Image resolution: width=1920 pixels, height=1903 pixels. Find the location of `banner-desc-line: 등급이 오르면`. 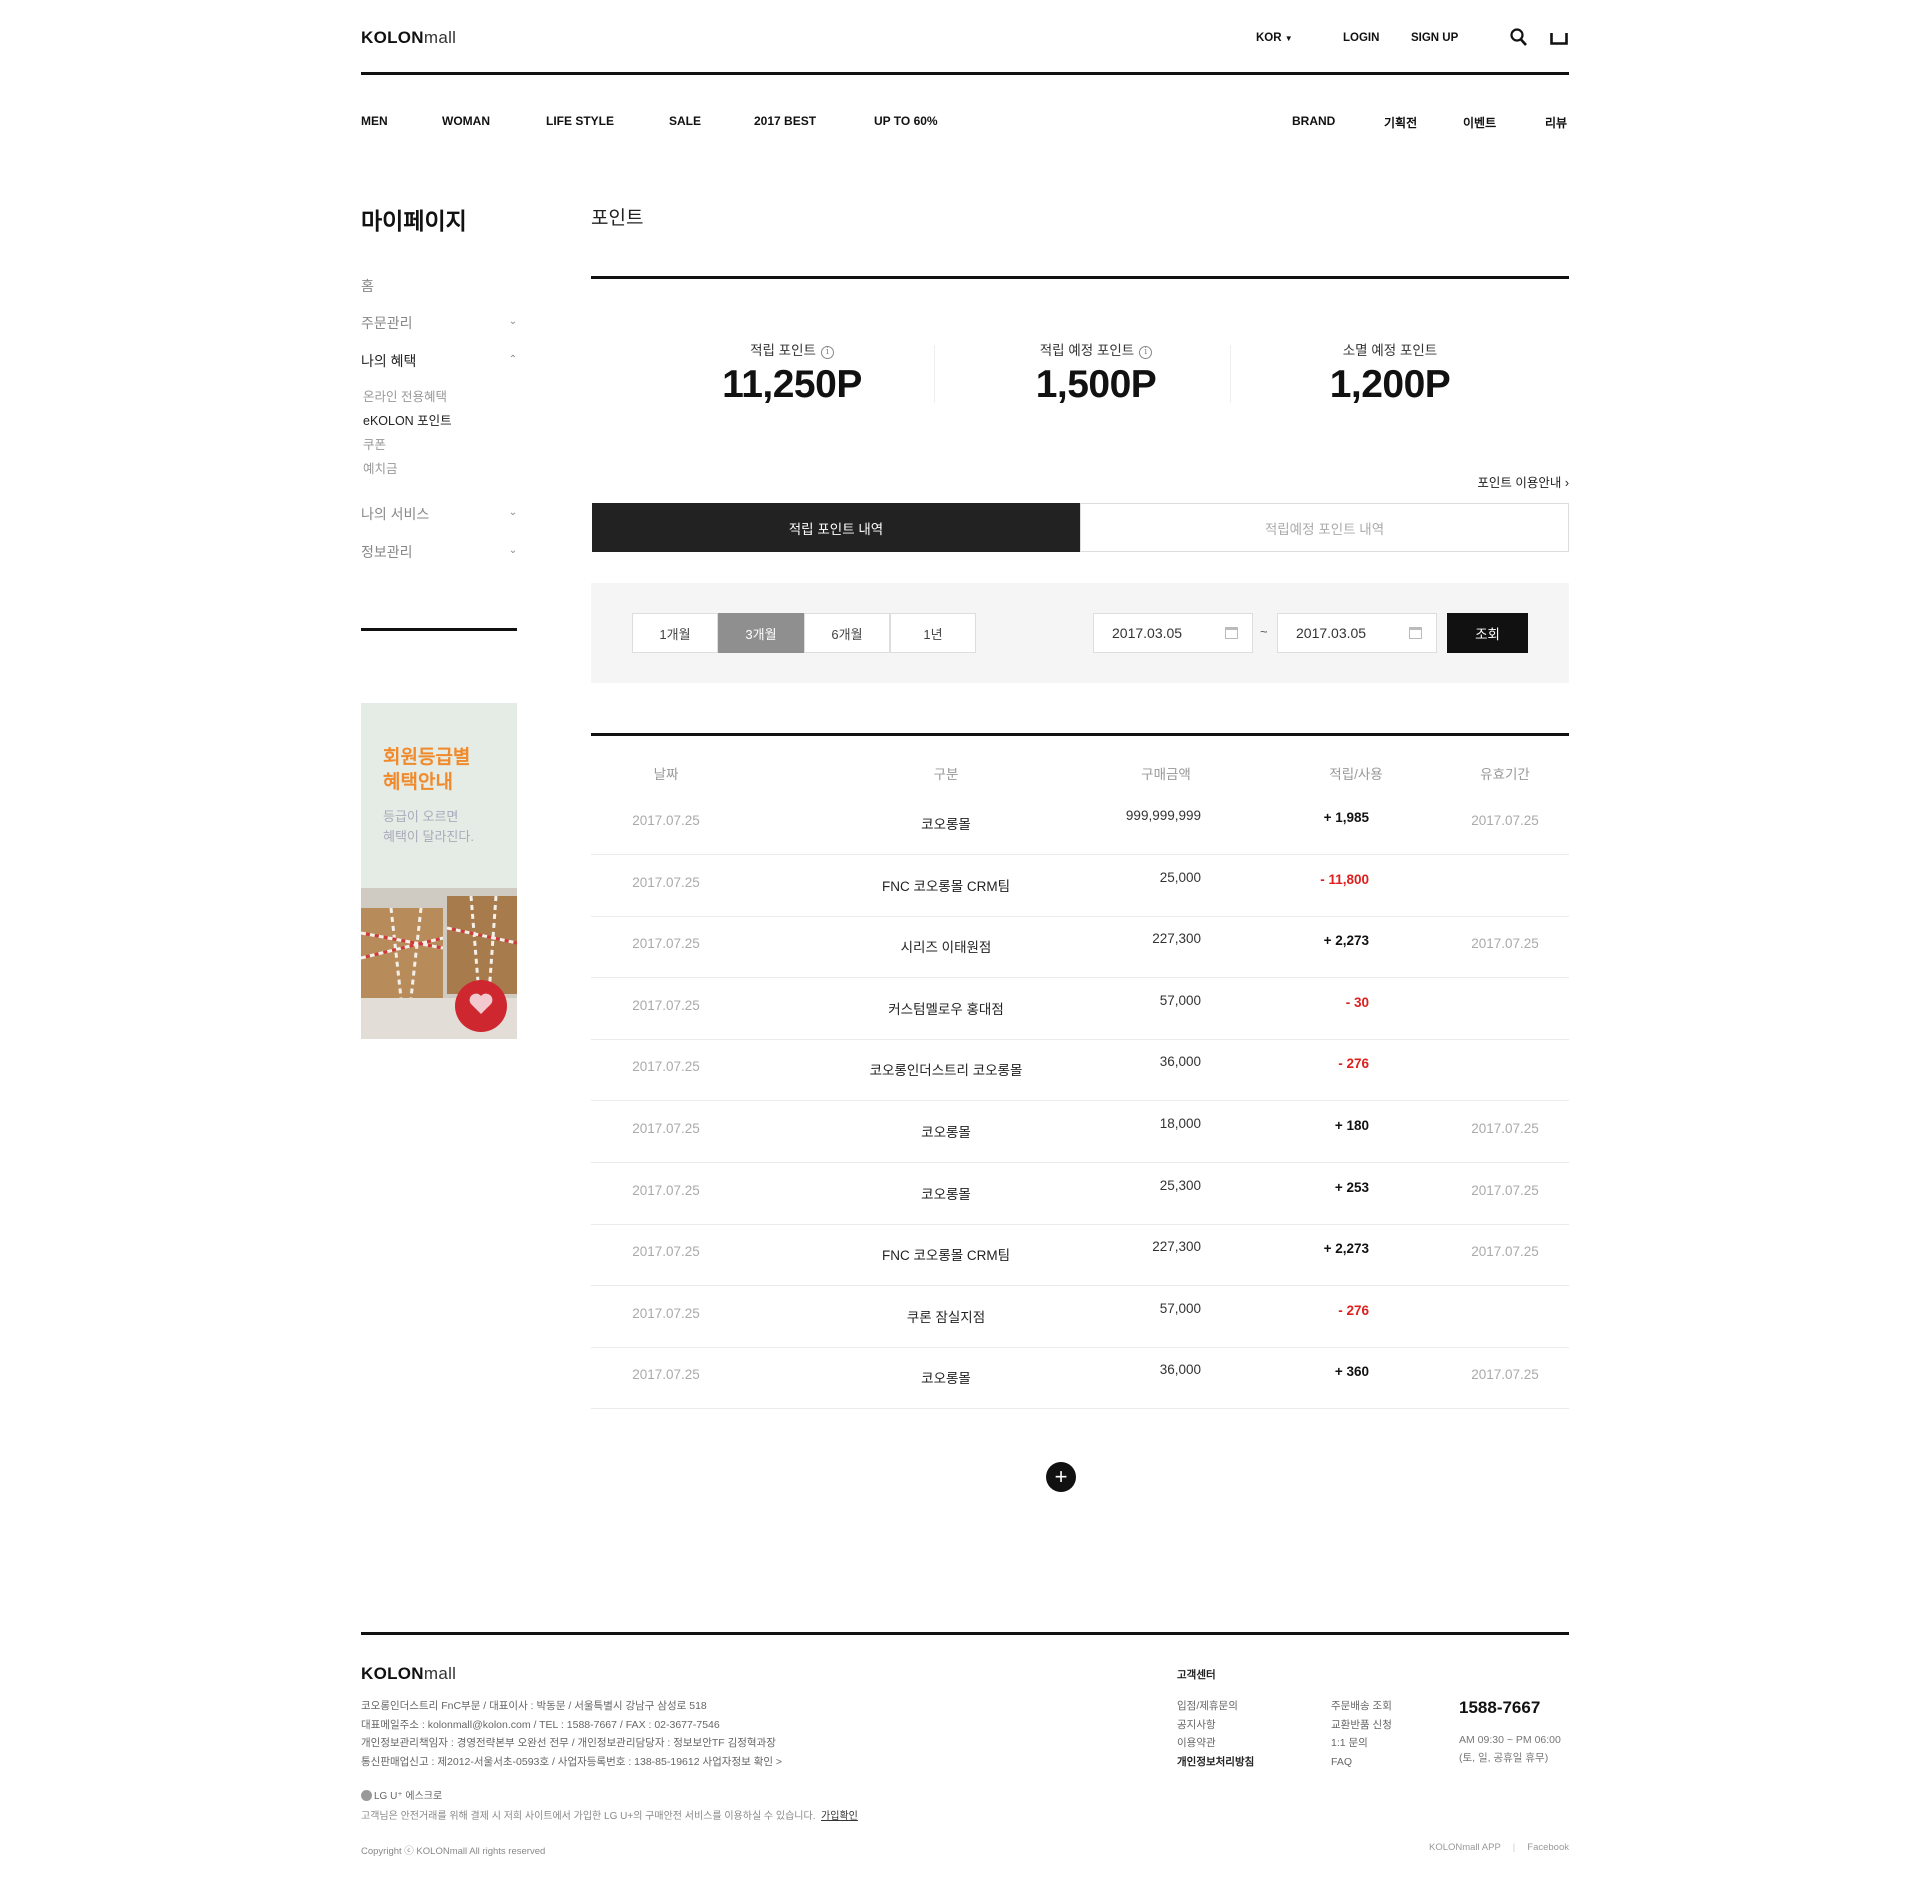

banner-desc-line: 등급이 오르면 is located at coordinates (421, 816).